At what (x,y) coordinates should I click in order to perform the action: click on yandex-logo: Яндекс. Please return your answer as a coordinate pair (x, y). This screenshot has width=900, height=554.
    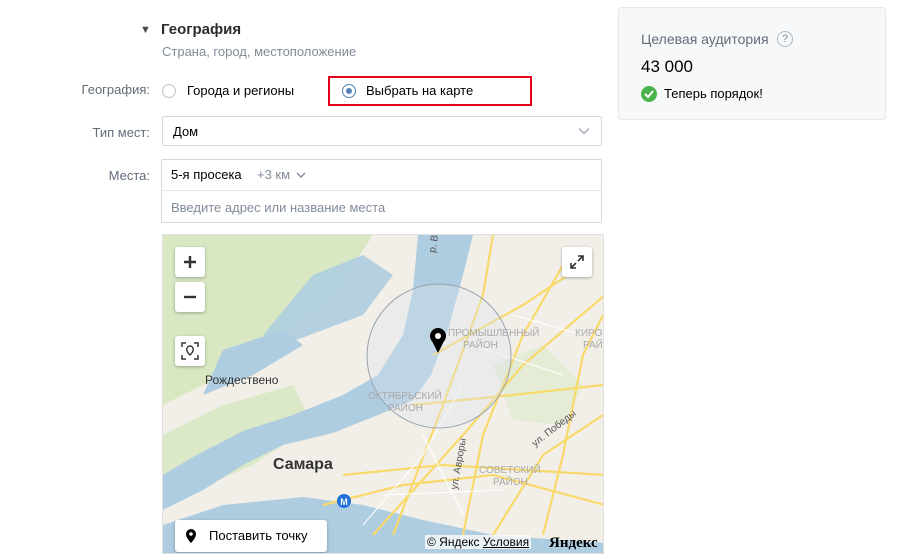
    Looking at the image, I should click on (573, 543).